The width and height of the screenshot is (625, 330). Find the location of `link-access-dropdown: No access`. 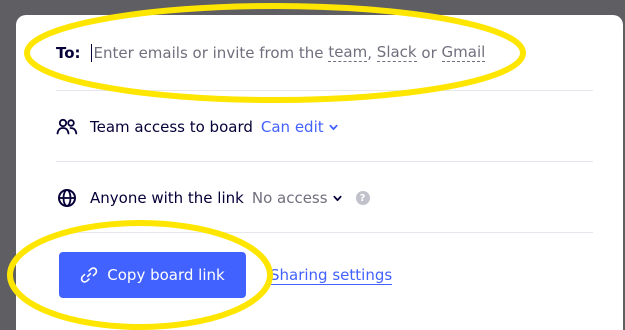

link-access-dropdown: No access is located at coordinates (297, 198).